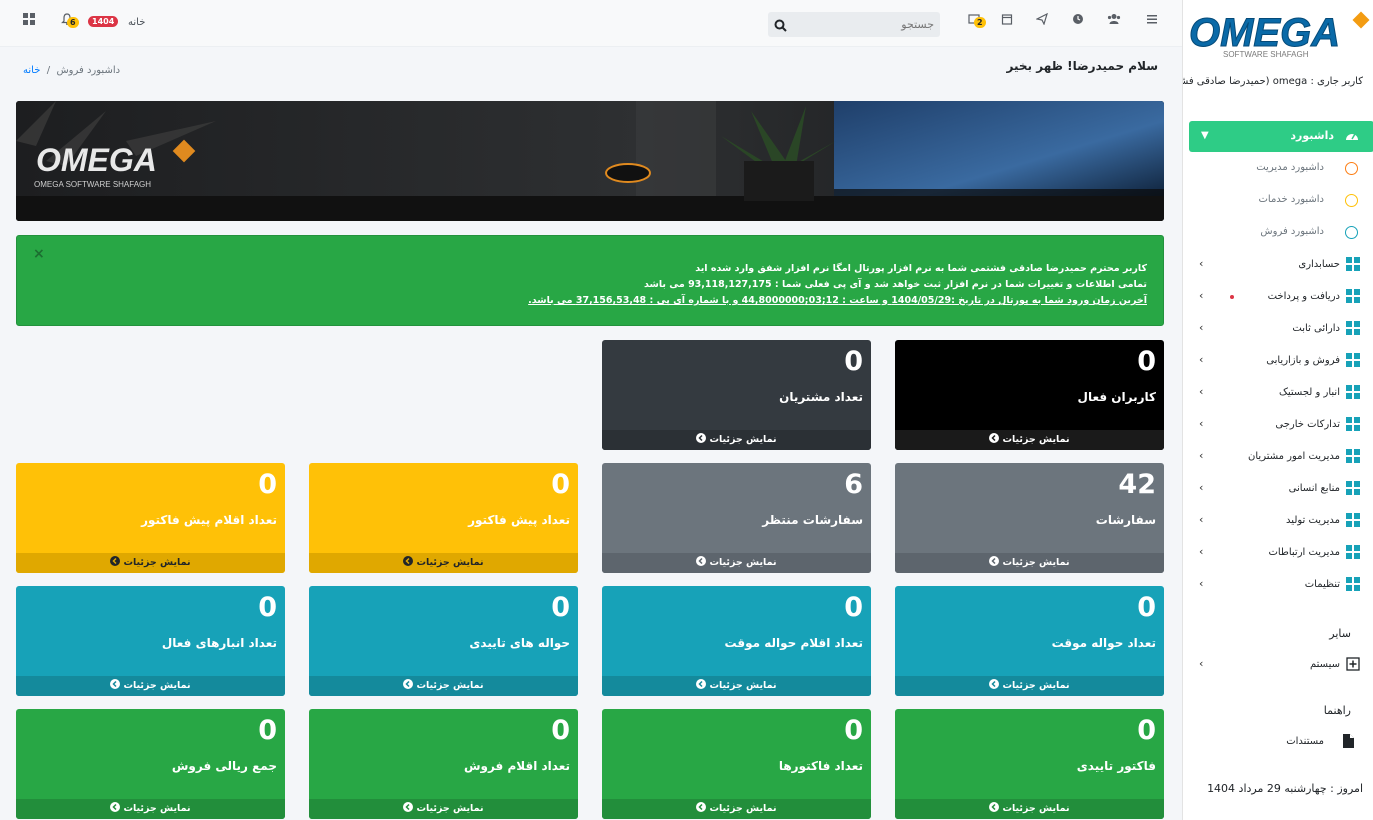 The height and width of the screenshot is (820, 1373). I want to click on sidebar-subitem: داشبورد خدمات, so click(1278, 201).